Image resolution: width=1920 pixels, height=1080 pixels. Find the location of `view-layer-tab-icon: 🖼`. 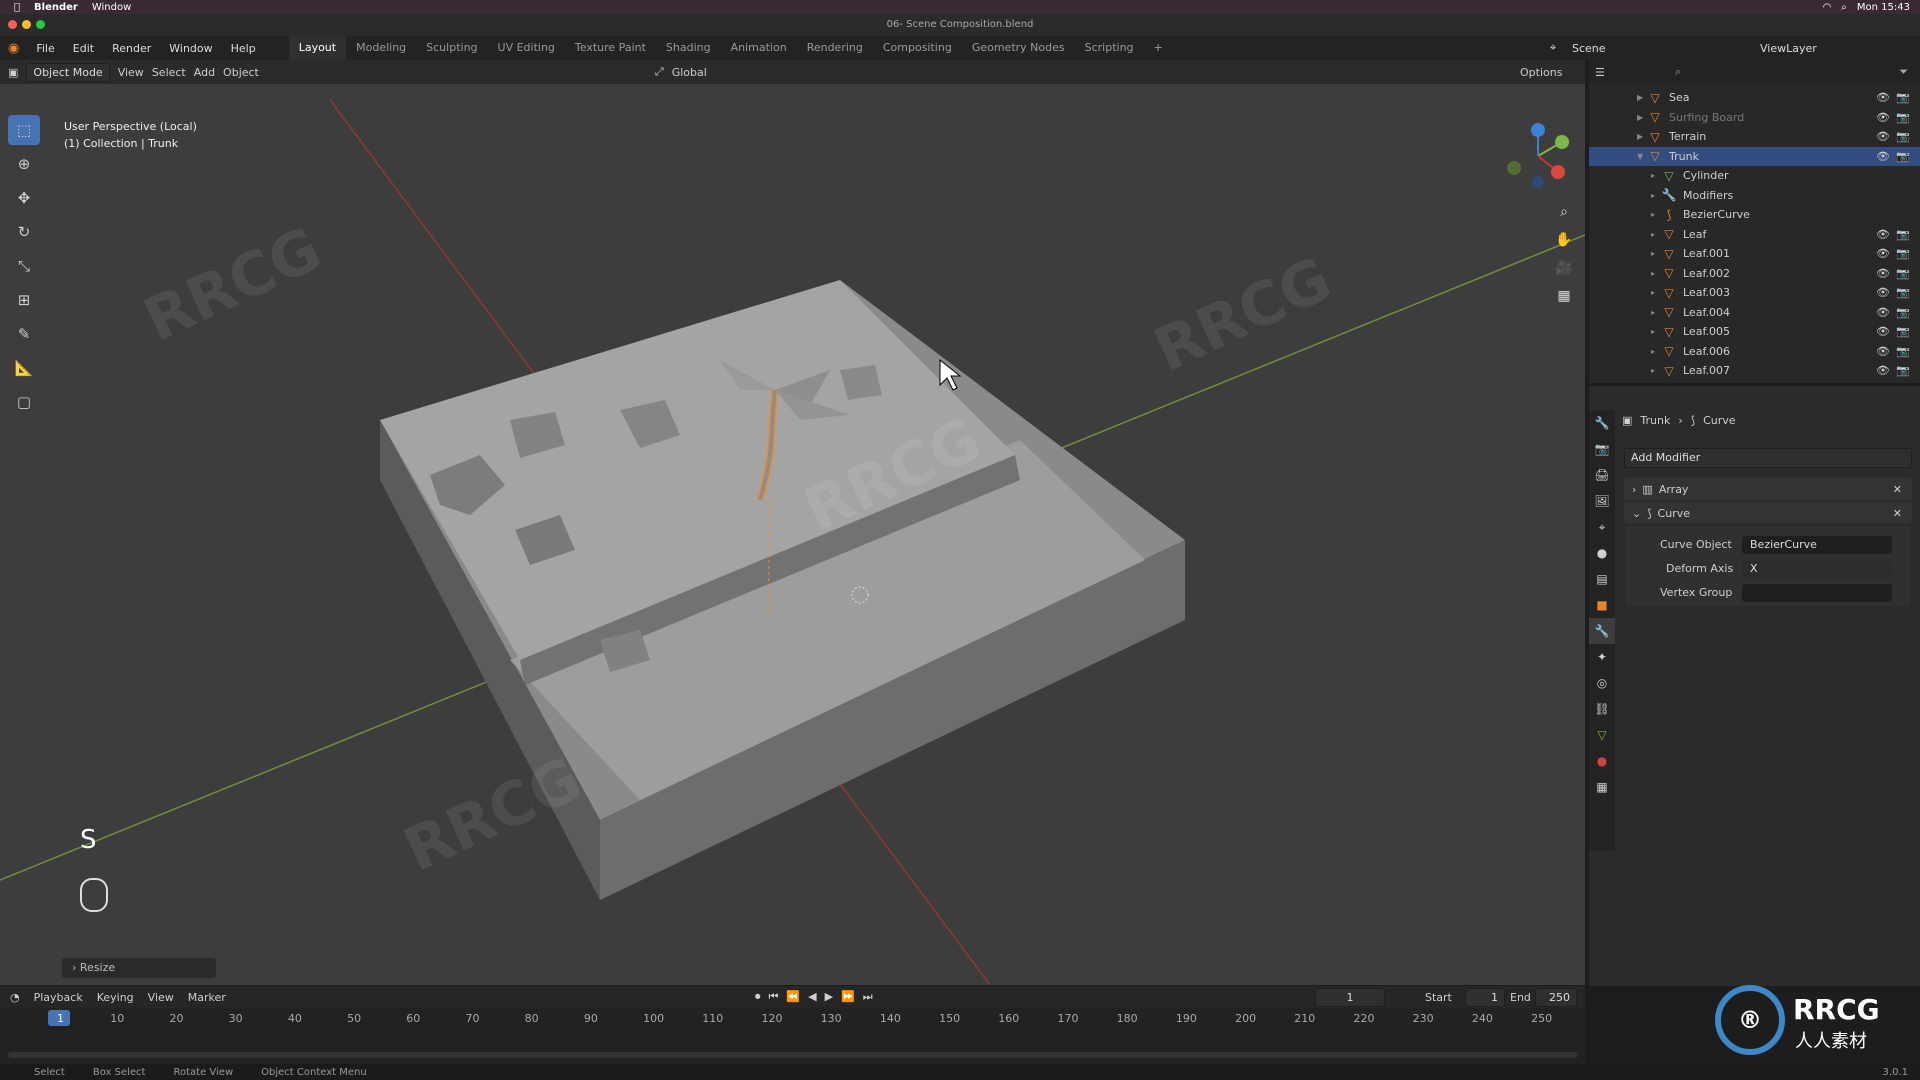

view-layer-tab-icon: 🖼 is located at coordinates (1602, 501).